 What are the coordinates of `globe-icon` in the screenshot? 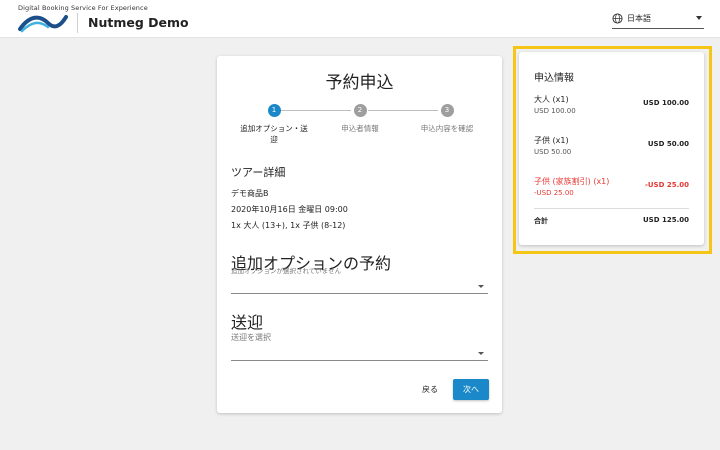 It's located at (617, 18).